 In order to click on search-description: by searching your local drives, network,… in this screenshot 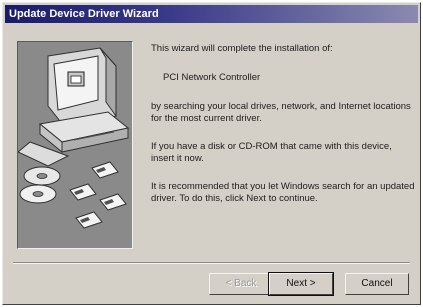, I will do `click(281, 112)`.